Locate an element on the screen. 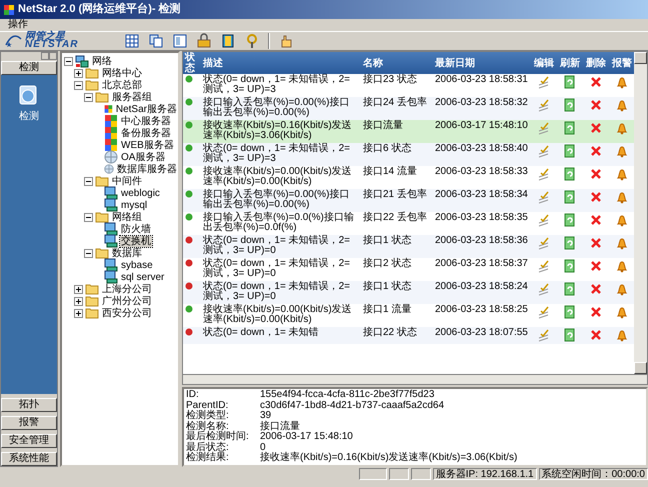 The height and width of the screenshot is (487, 648). column-header: 状态 is located at coordinates (192, 63).